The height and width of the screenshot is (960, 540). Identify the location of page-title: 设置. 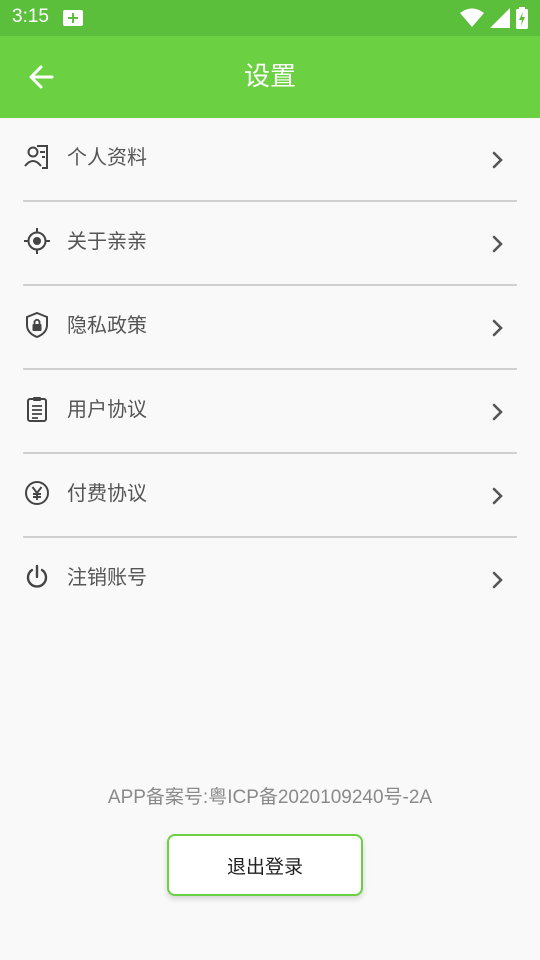
(269, 77).